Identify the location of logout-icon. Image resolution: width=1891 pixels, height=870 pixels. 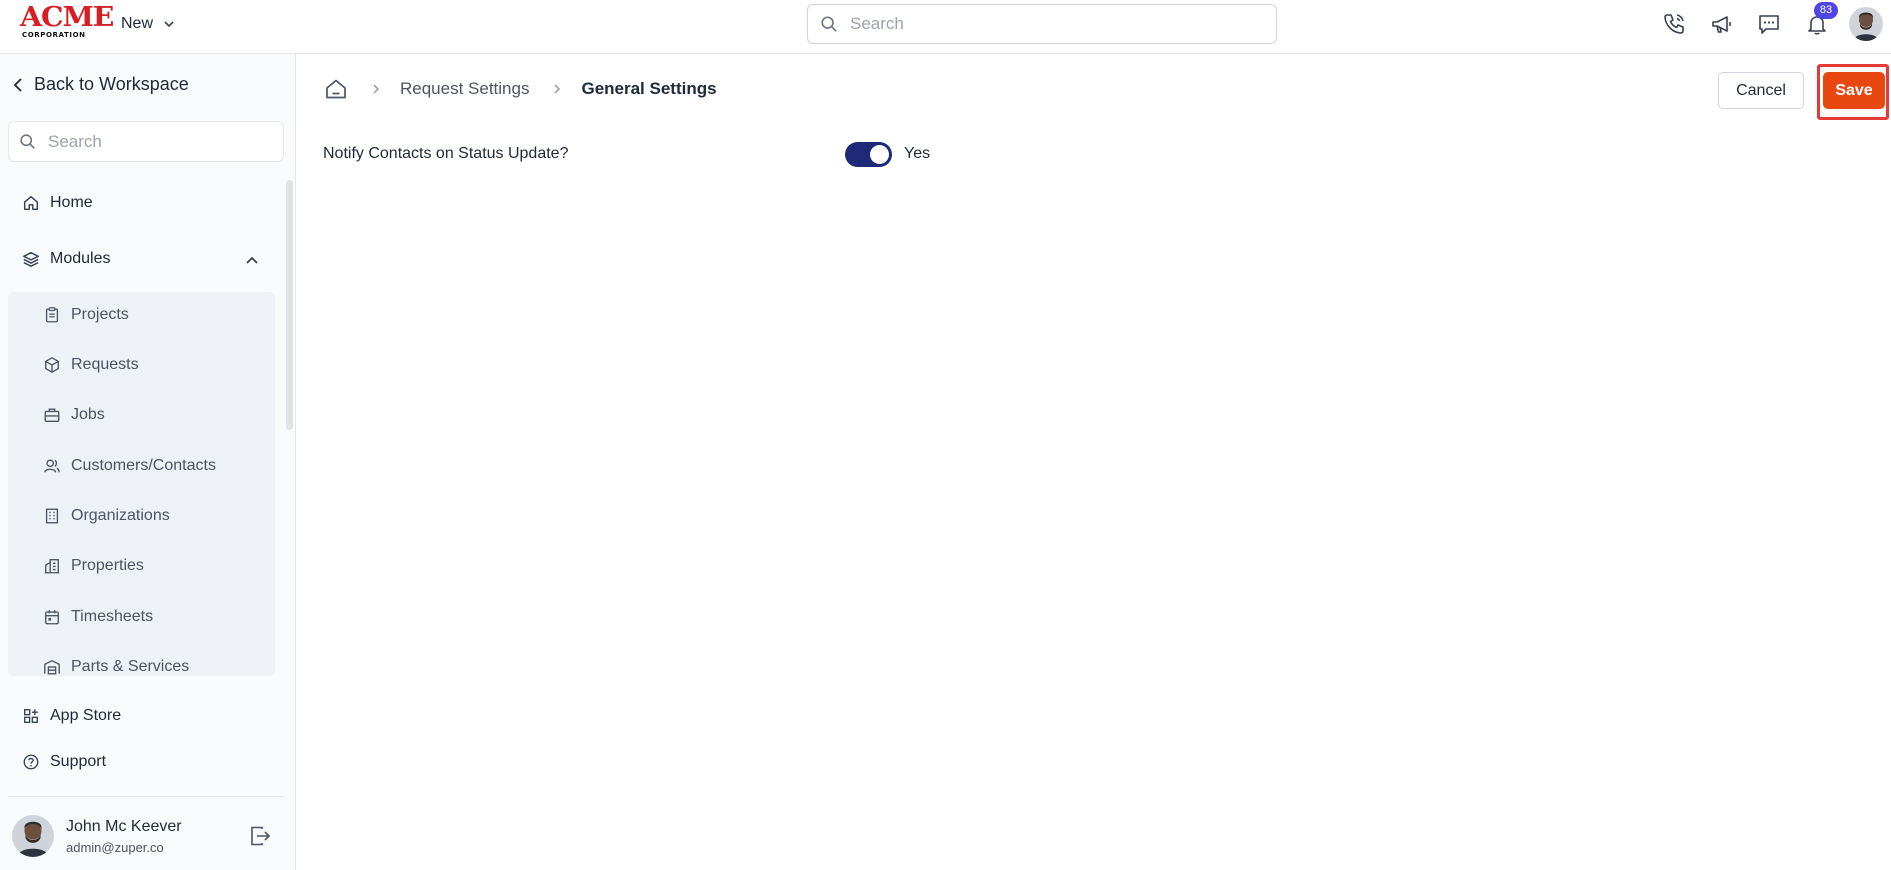
(260, 836).